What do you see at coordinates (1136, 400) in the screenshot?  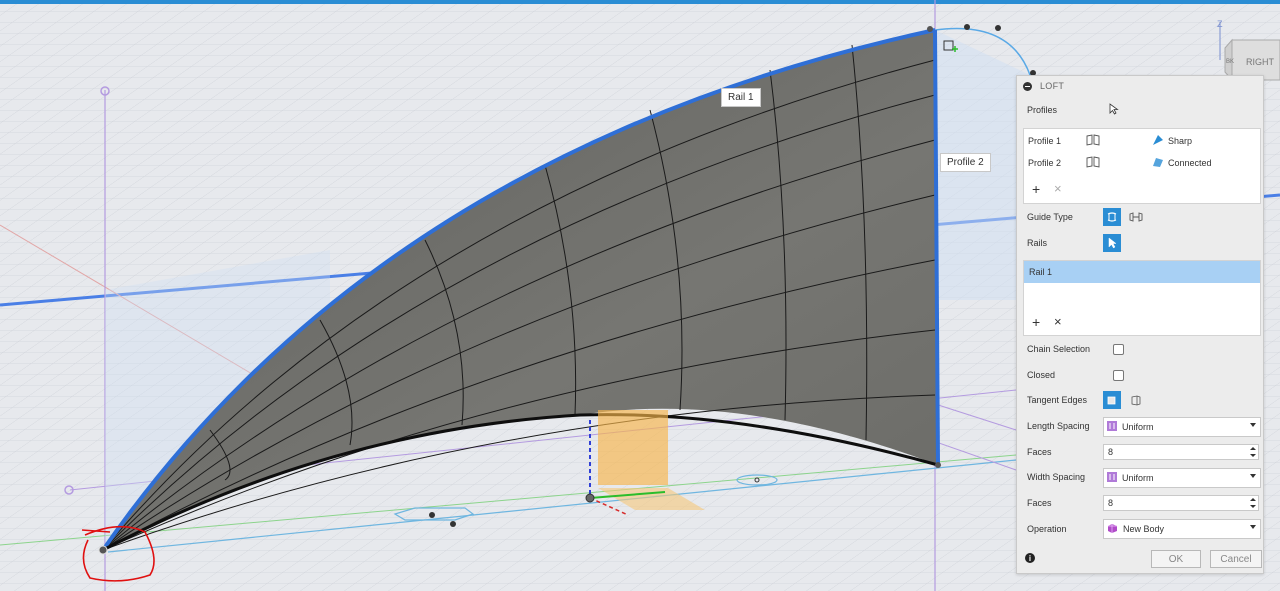 I see `keep-tangent-edges-icon` at bounding box center [1136, 400].